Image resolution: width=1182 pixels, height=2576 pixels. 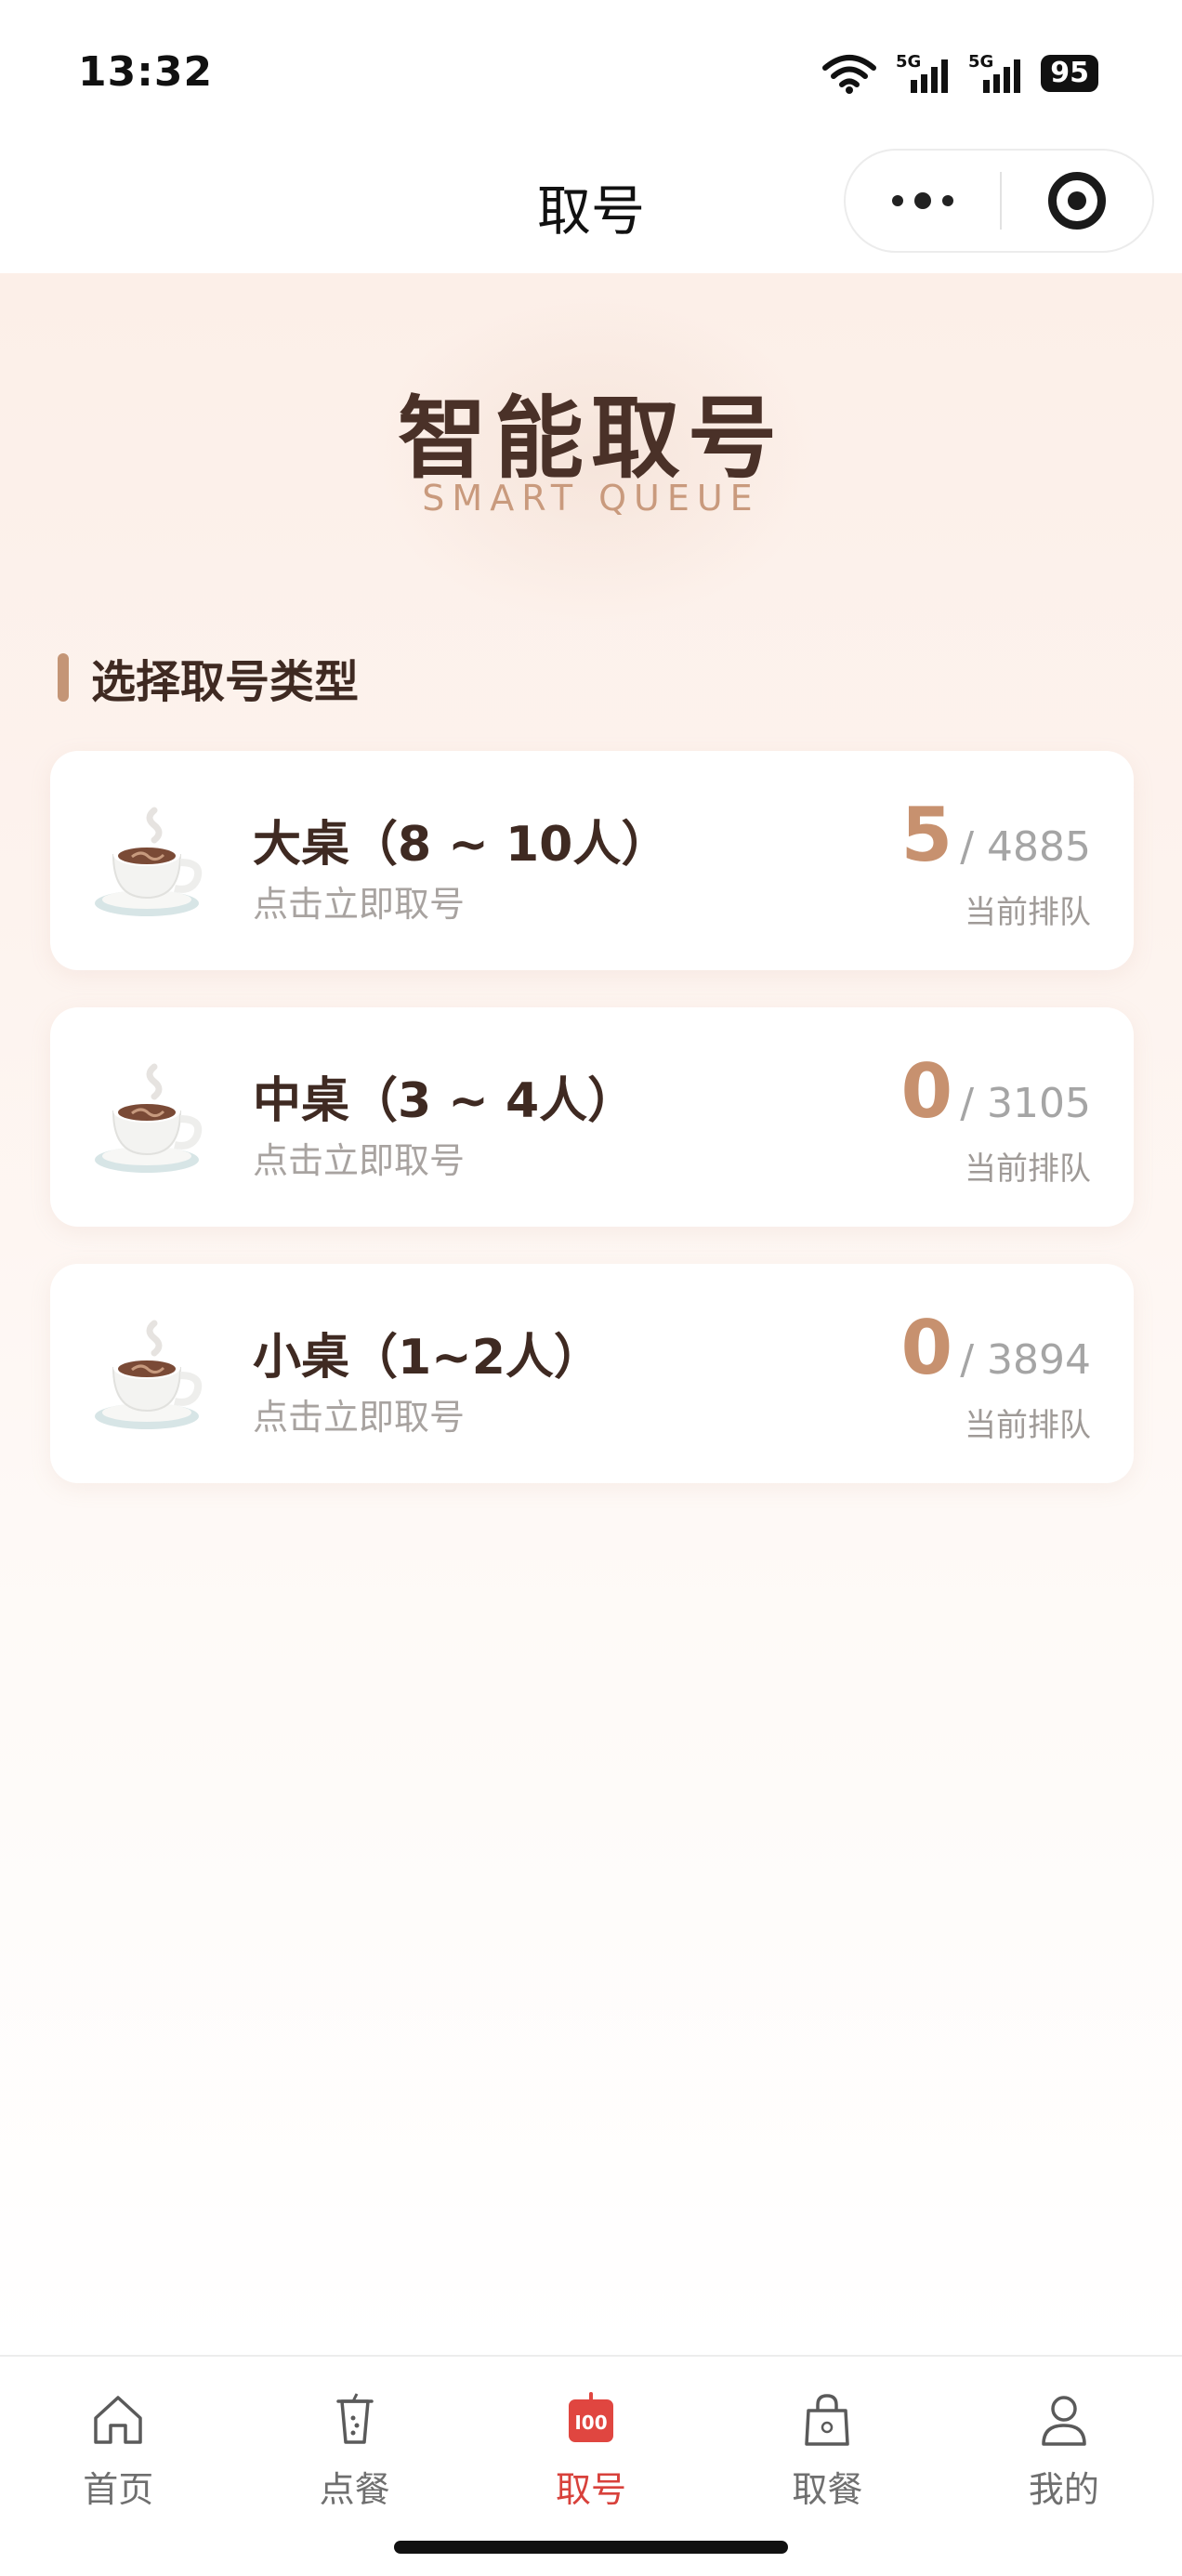 I want to click on card-title: 大桌（8 ~ 10人）, so click(x=461, y=845).